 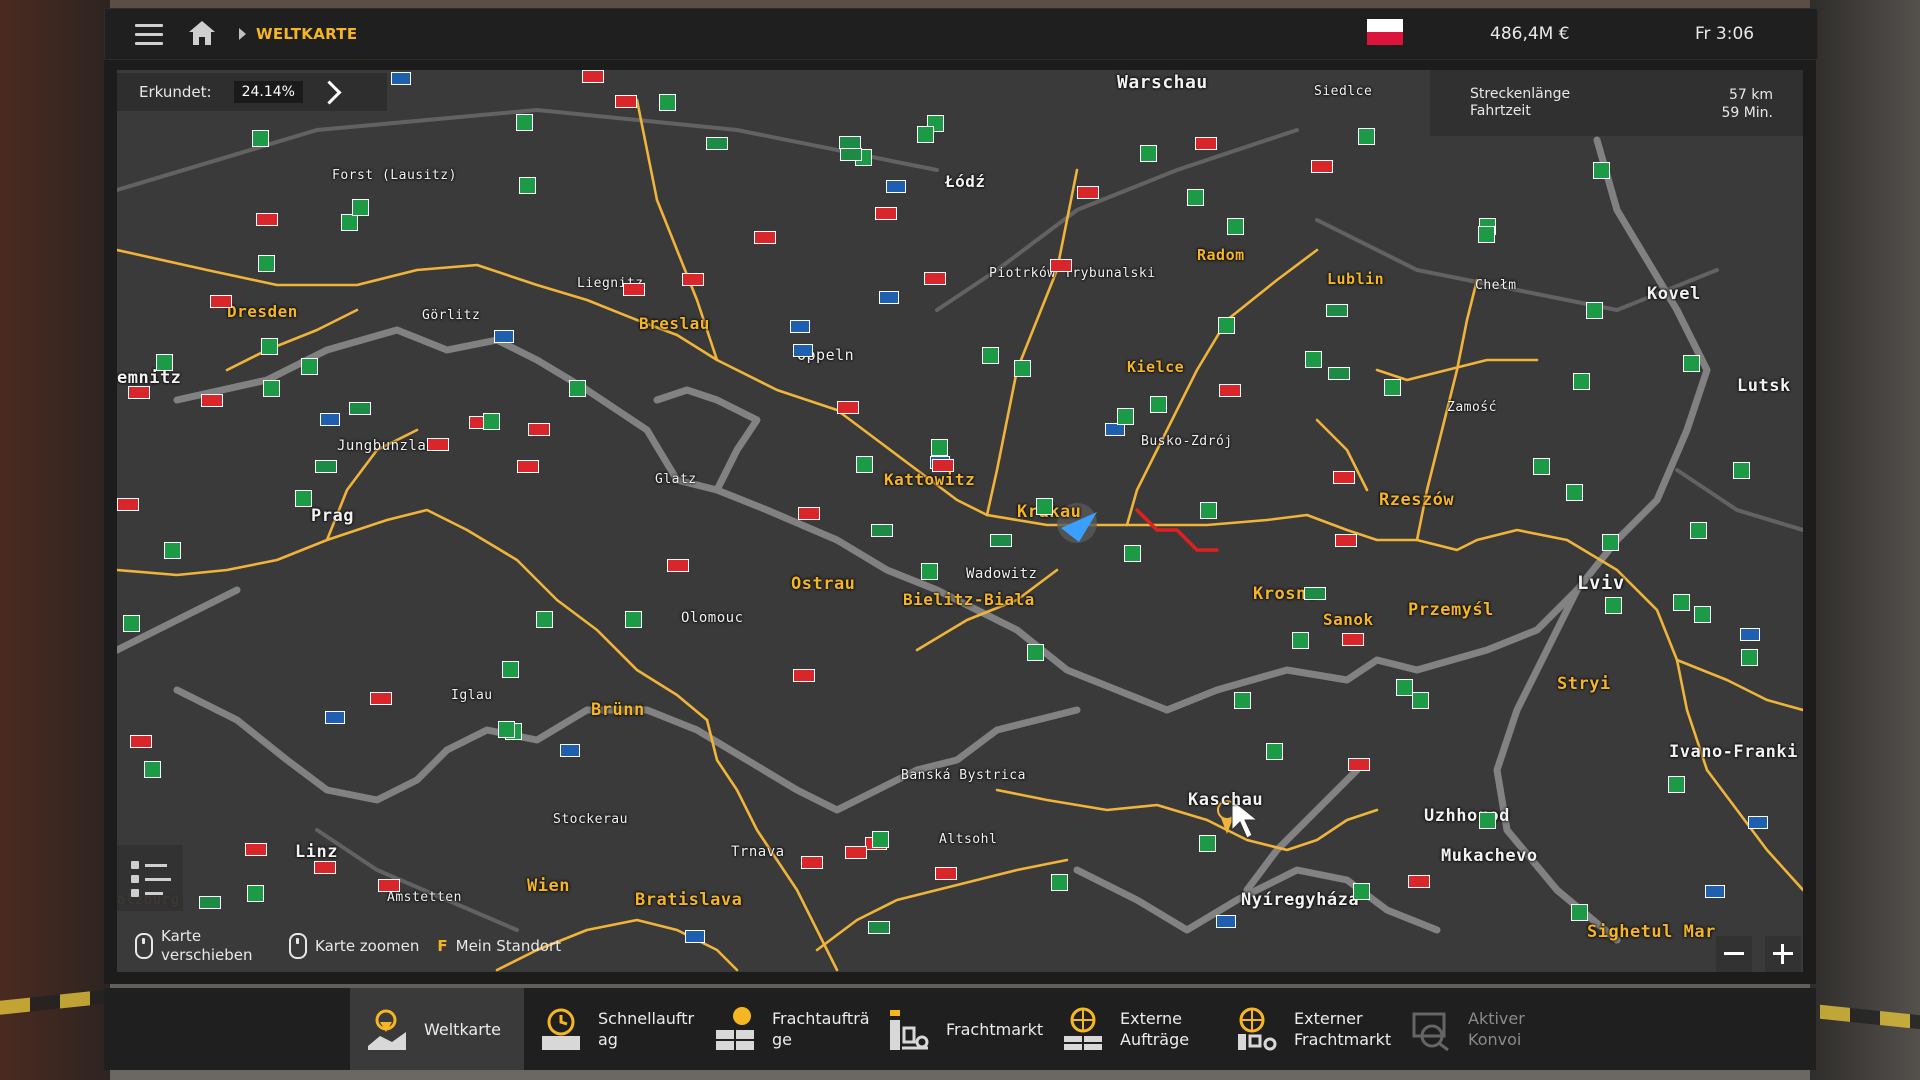 I want to click on background-right-wall, so click(x=1865, y=540).